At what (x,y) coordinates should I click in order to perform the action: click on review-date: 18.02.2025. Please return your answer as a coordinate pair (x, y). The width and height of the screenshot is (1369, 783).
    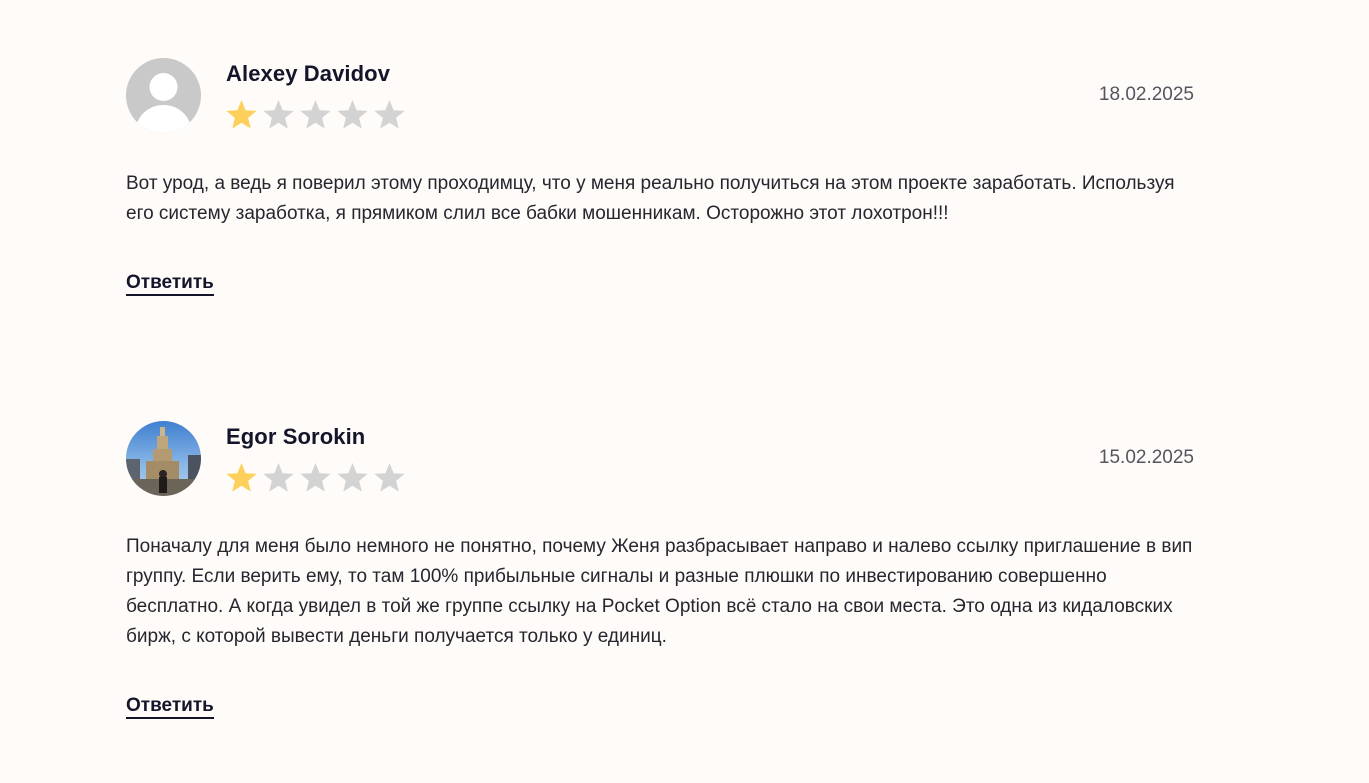
    Looking at the image, I should click on (1146, 94).